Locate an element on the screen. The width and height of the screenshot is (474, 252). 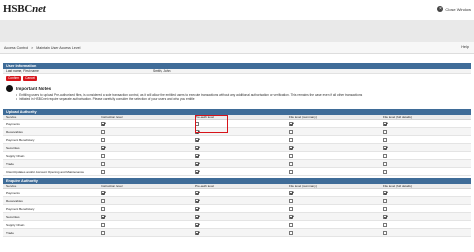
table-row: Payment Beneficiary is located at coordinates (237, 209).